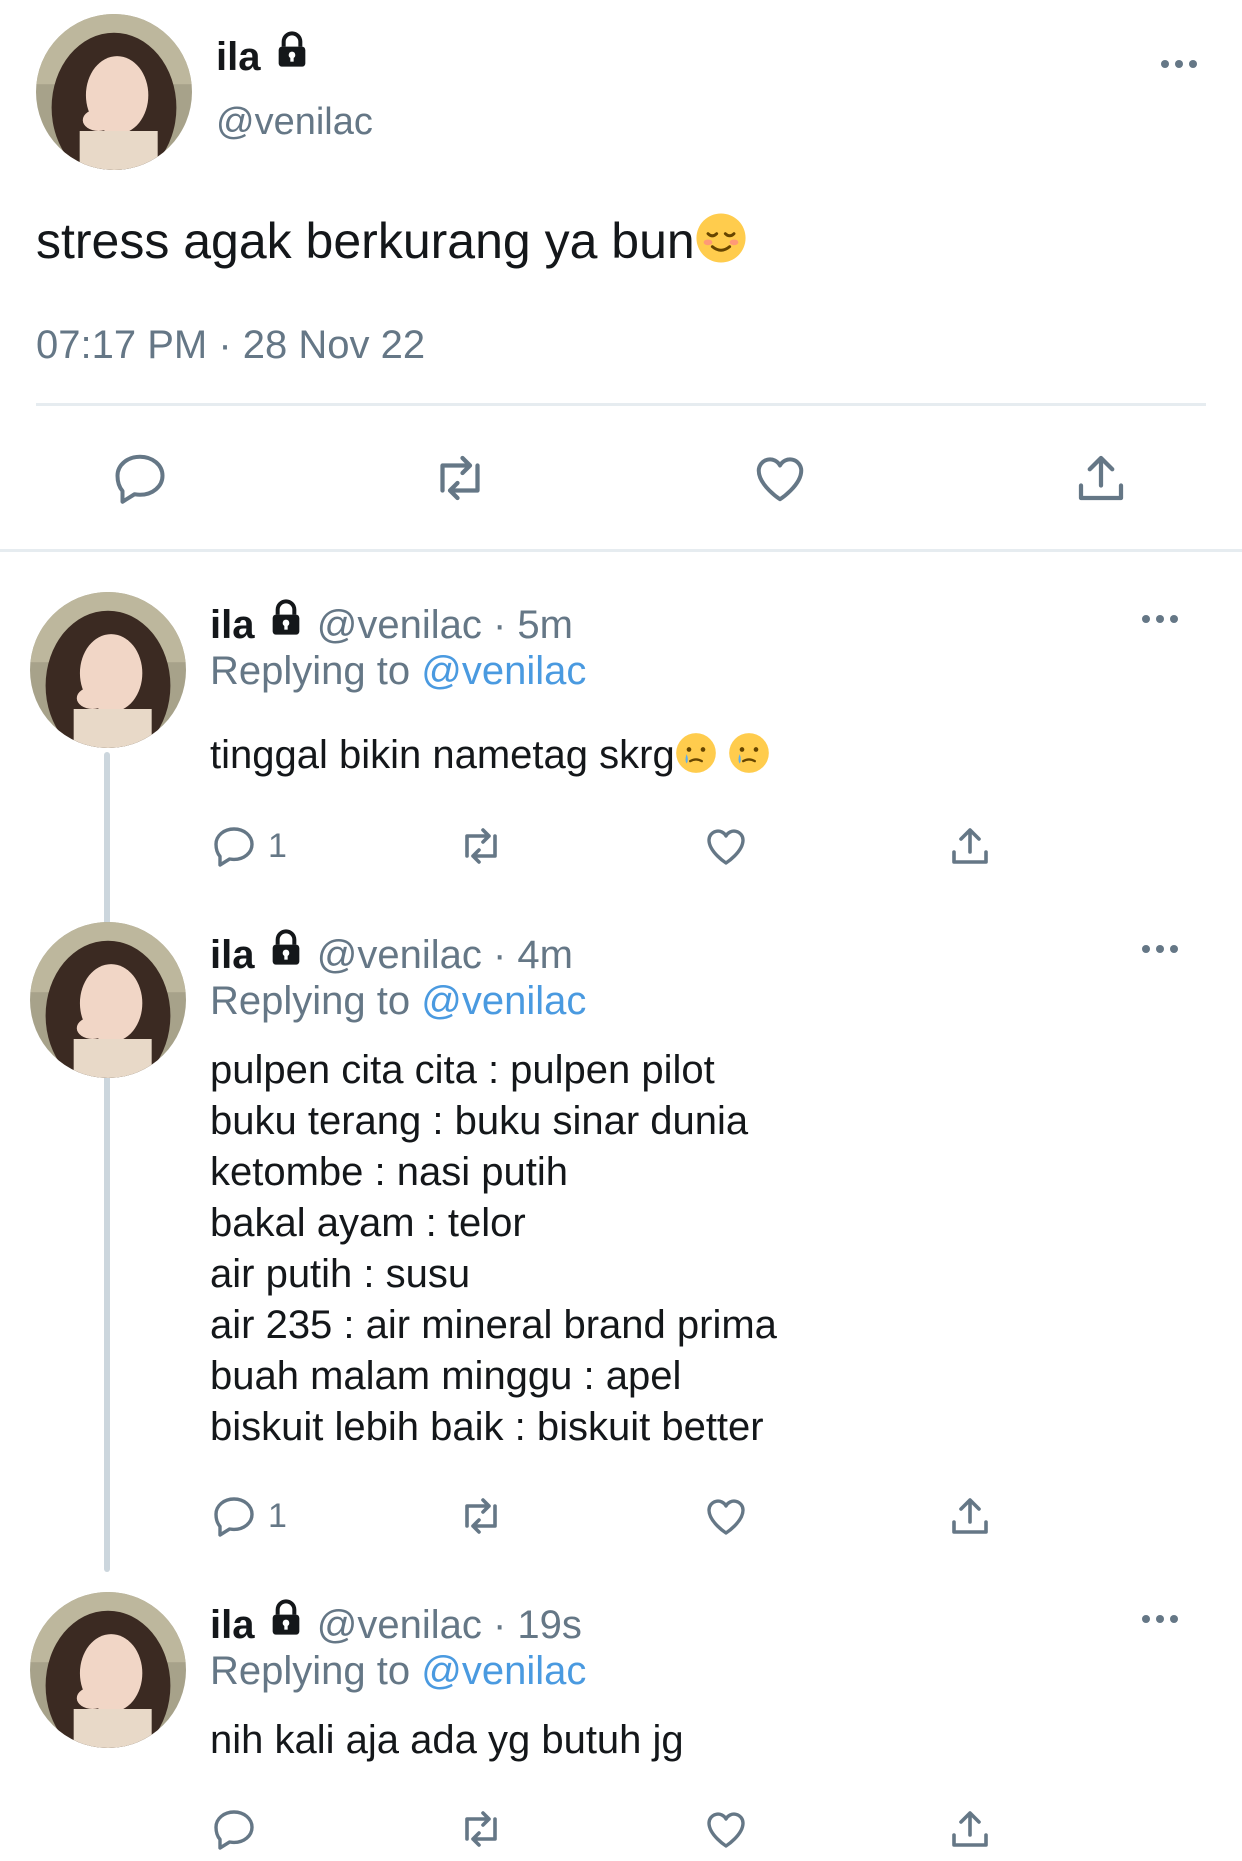 This screenshot has height=1861, width=1242. I want to click on reply-header: ila @venilac · 19s, so click(396, 1624).